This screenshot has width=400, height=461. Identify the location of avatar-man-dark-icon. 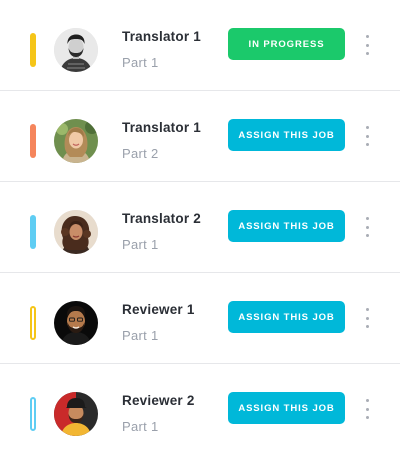
(76, 323).